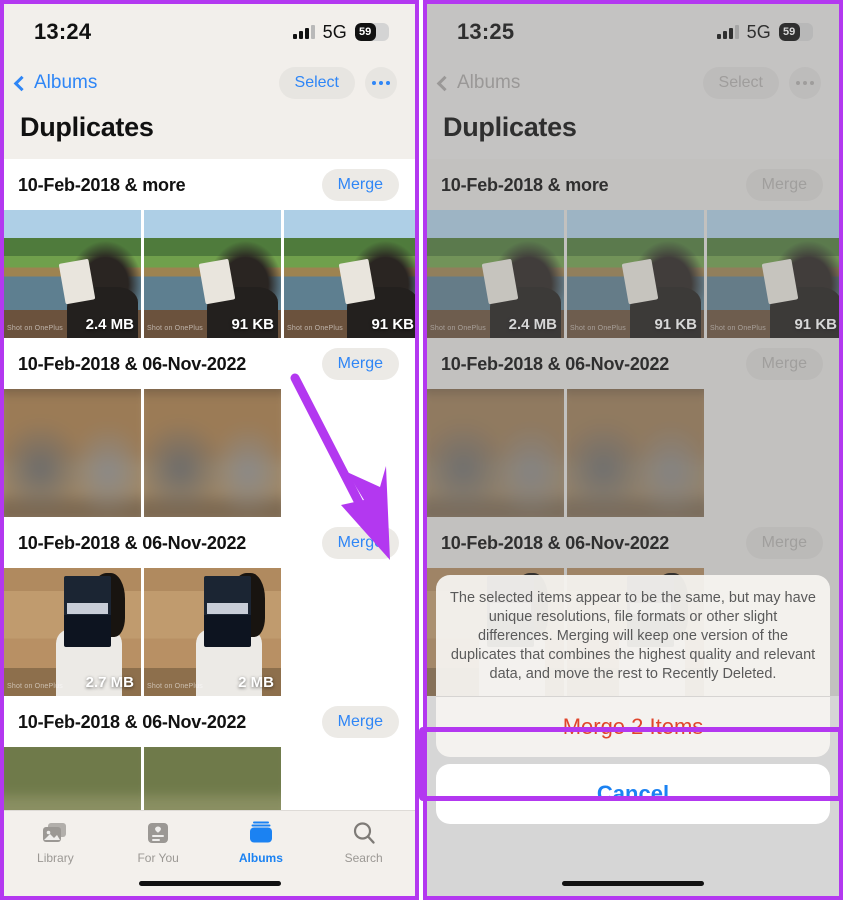  I want to click on tab-label: Search, so click(363, 858).